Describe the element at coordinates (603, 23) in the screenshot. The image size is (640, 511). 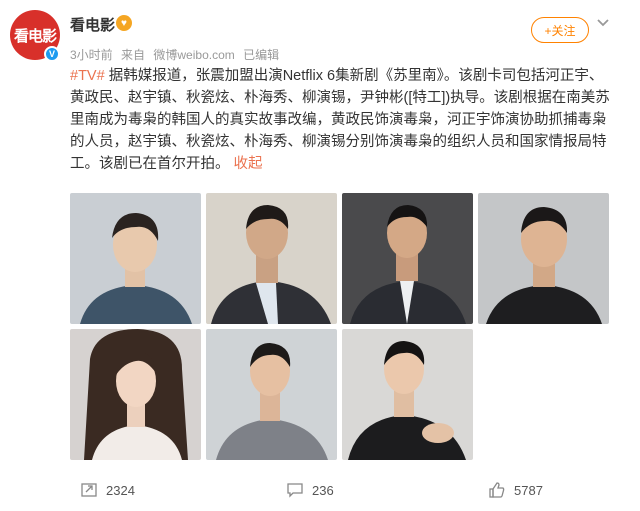
I see `chevron-down-icon` at that location.